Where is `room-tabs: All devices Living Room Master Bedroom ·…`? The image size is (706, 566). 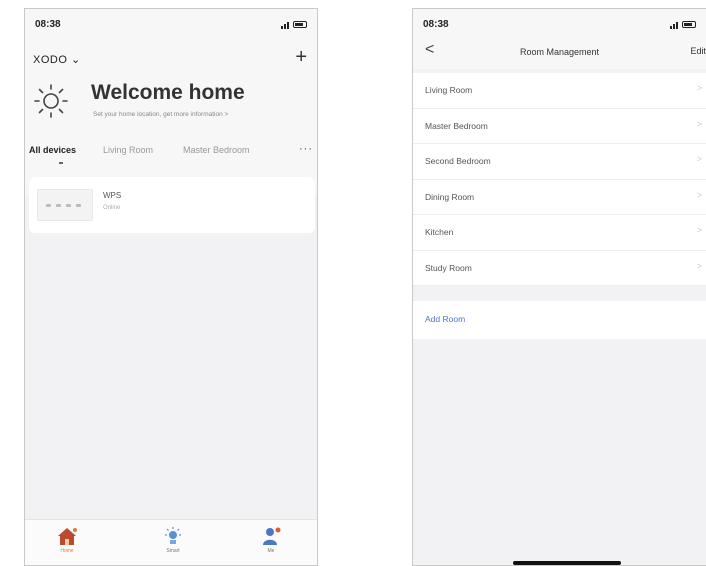 room-tabs: All devices Living Room Master Bedroom ·… is located at coordinates (173, 156).